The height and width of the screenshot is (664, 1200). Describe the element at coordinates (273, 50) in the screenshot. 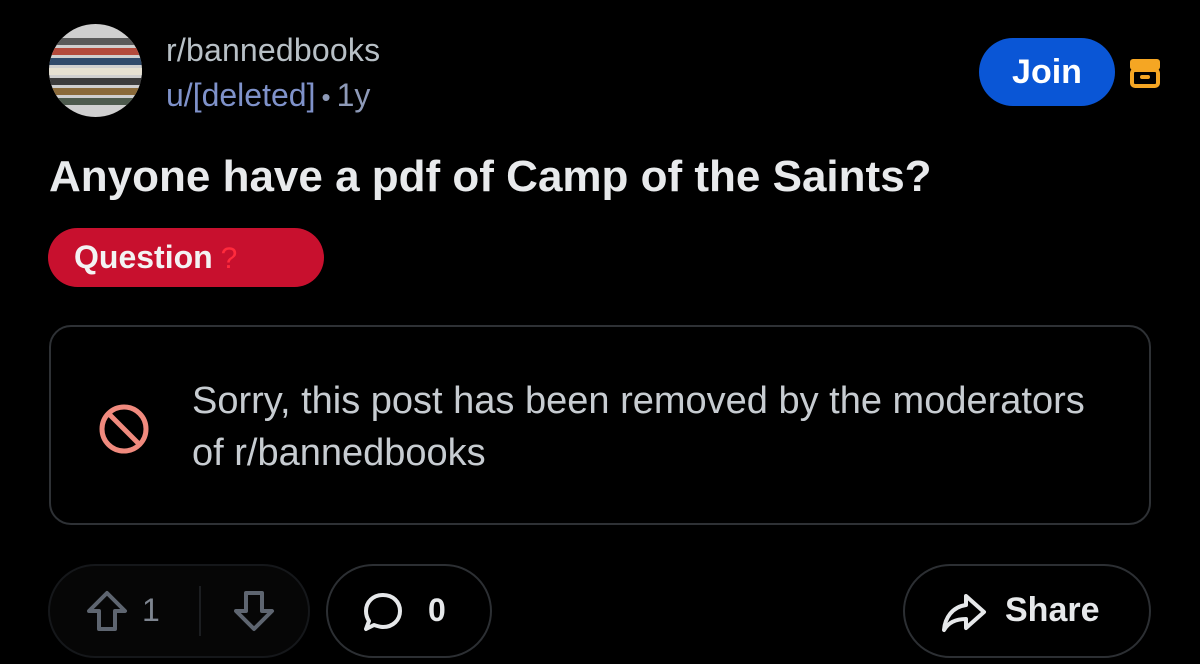

I see `subreddit-name: r/bannedbooks` at that location.